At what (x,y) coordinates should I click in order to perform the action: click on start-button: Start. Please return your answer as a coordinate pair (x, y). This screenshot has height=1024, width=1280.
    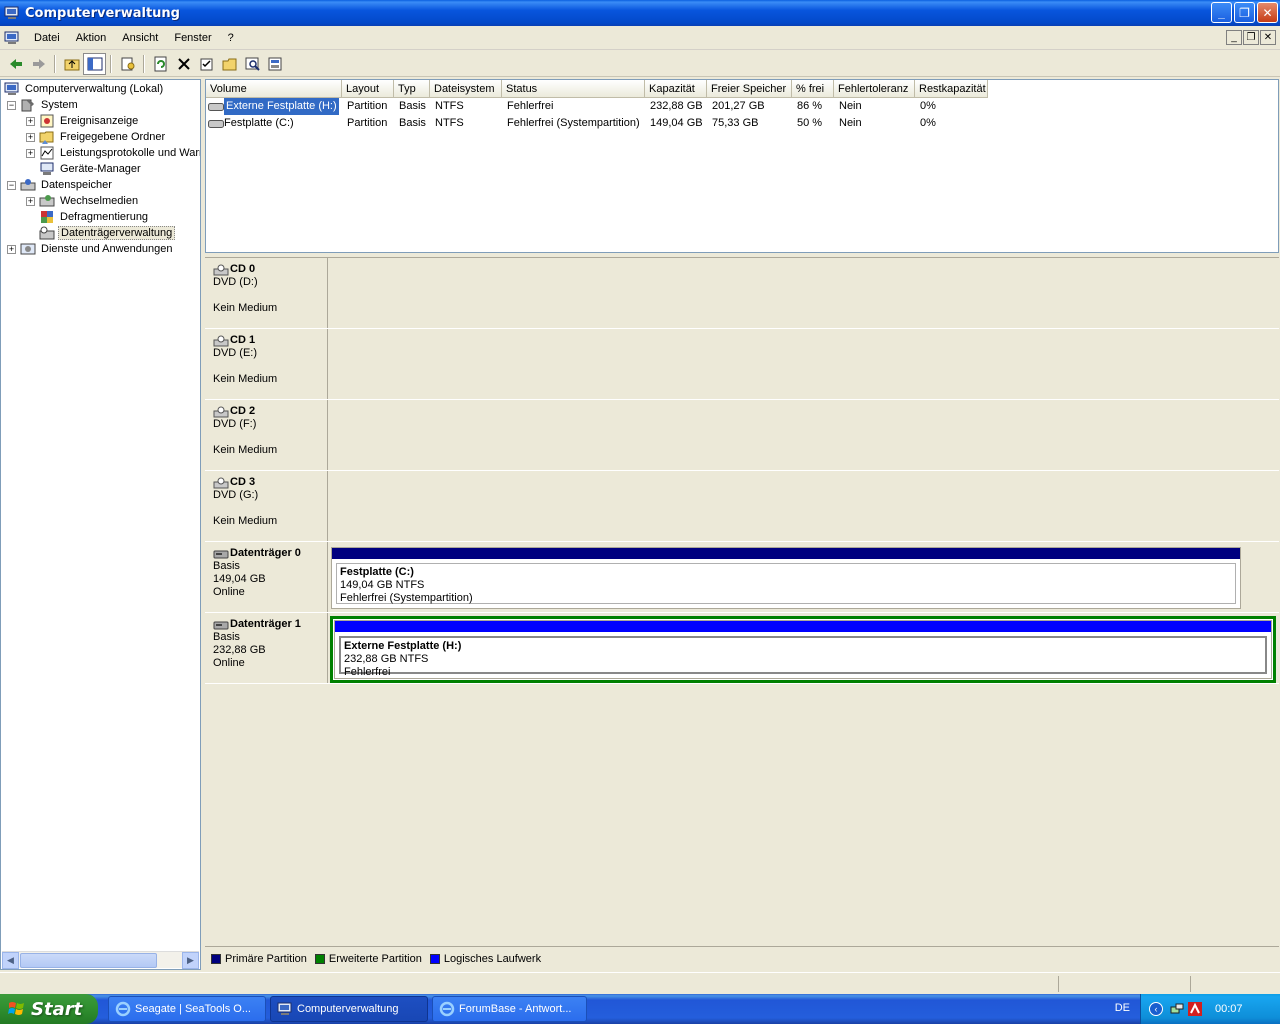
    Looking at the image, I should click on (49, 1009).